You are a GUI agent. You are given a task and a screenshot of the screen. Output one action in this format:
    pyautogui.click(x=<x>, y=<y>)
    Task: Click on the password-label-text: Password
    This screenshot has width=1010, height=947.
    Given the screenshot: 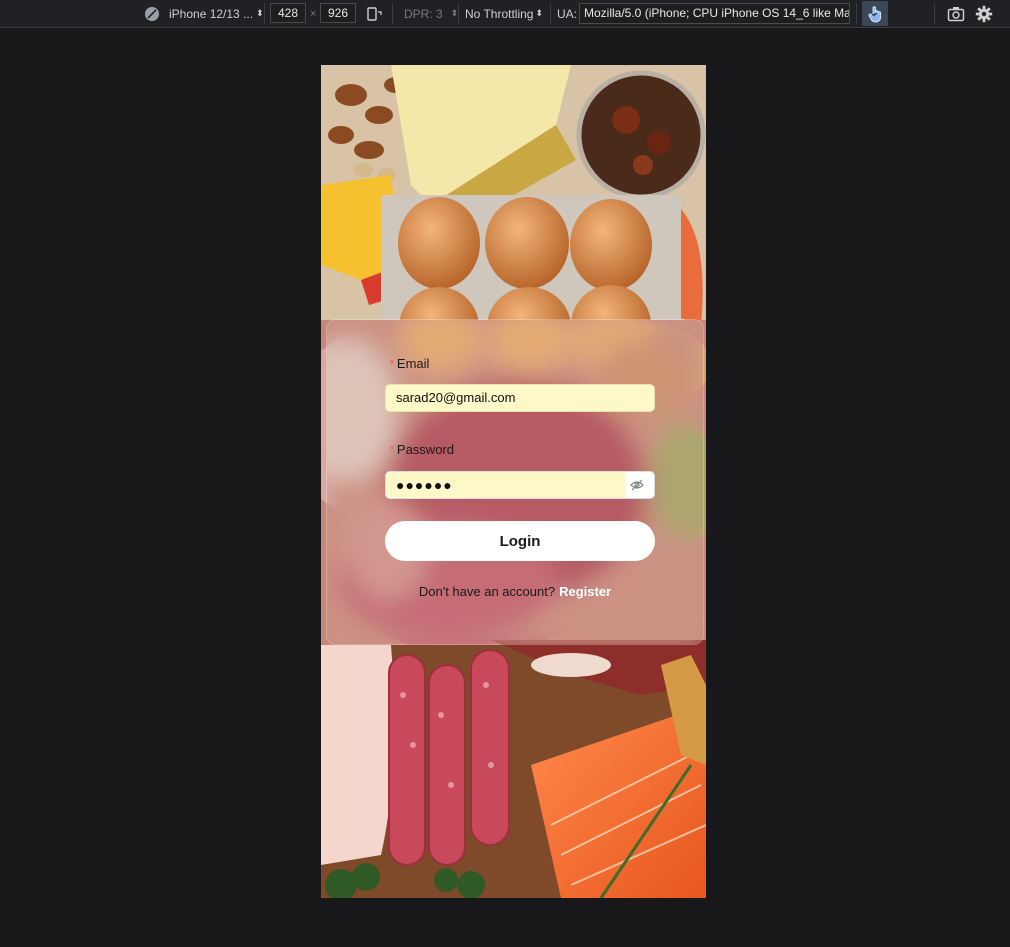 What is the action you would take?
    pyautogui.click(x=425, y=449)
    